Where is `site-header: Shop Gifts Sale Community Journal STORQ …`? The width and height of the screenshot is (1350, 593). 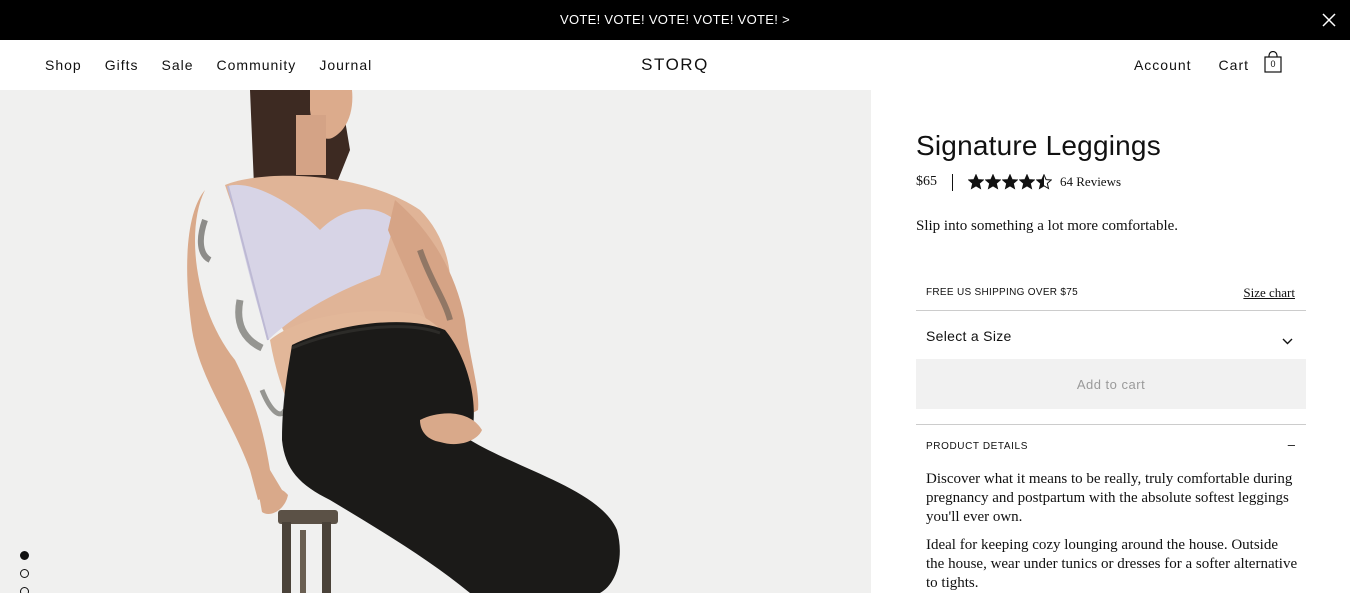 site-header: Shop Gifts Sale Community Journal STORQ … is located at coordinates (675, 65).